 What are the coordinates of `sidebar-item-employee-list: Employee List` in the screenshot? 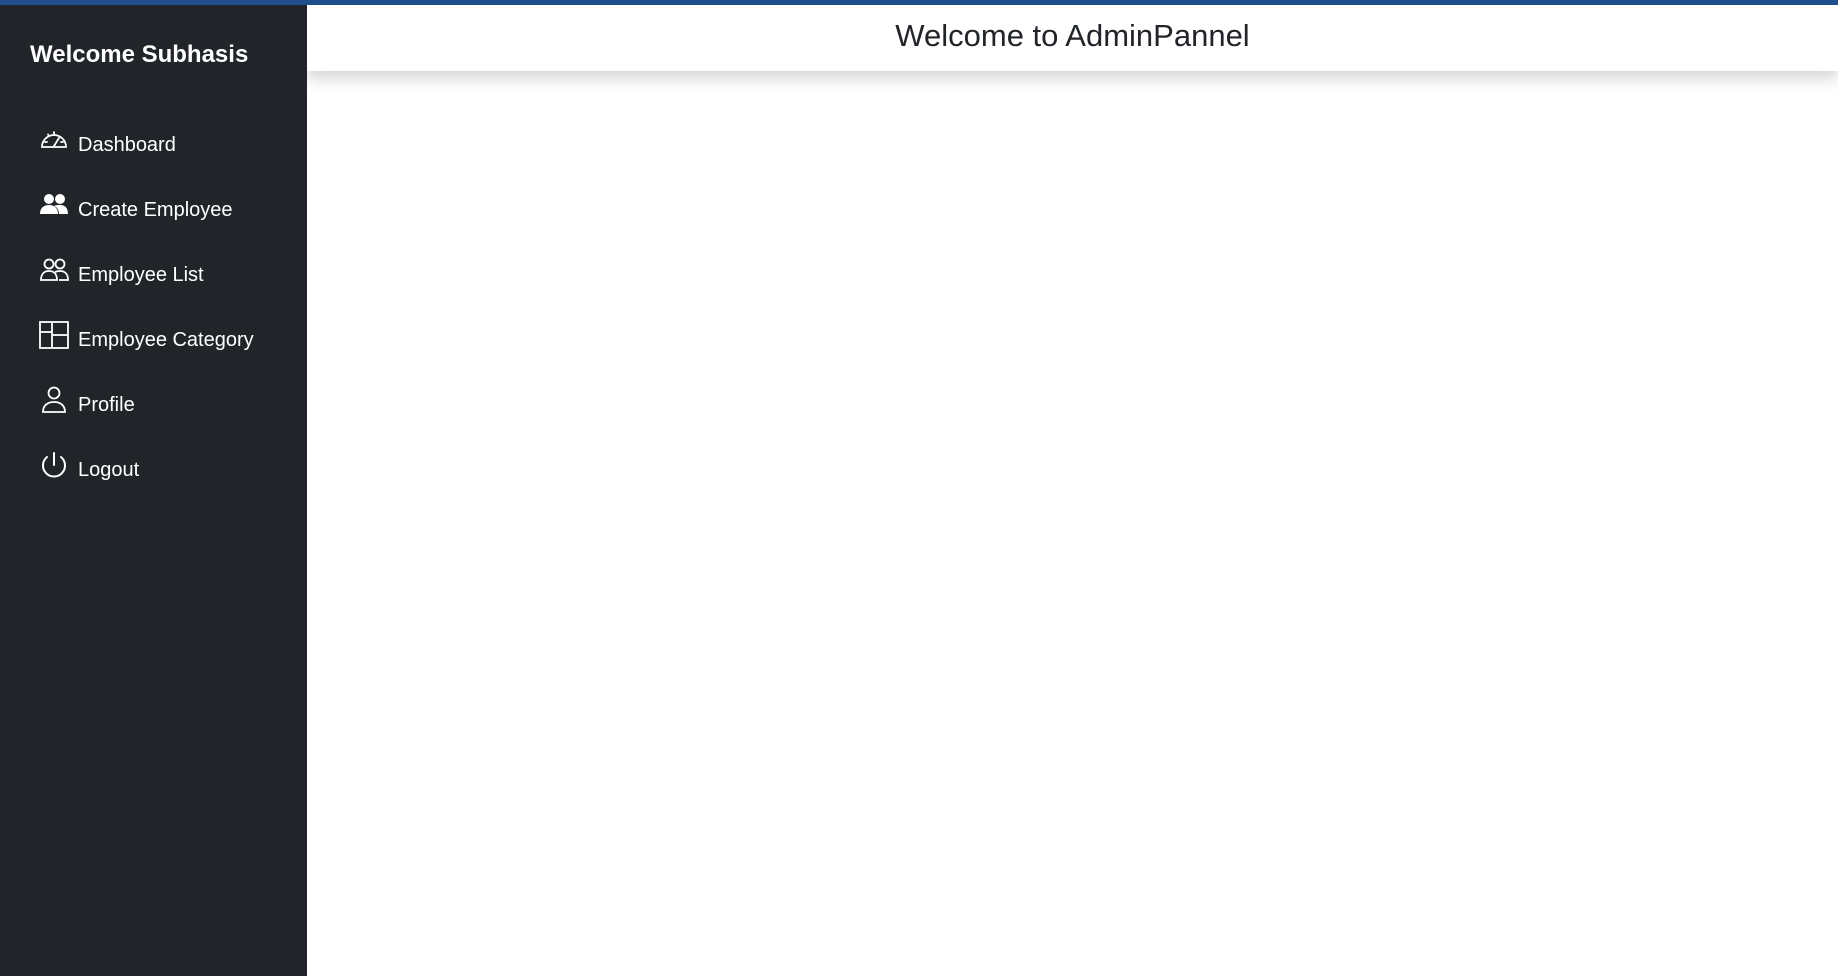 It's located at (153, 275).